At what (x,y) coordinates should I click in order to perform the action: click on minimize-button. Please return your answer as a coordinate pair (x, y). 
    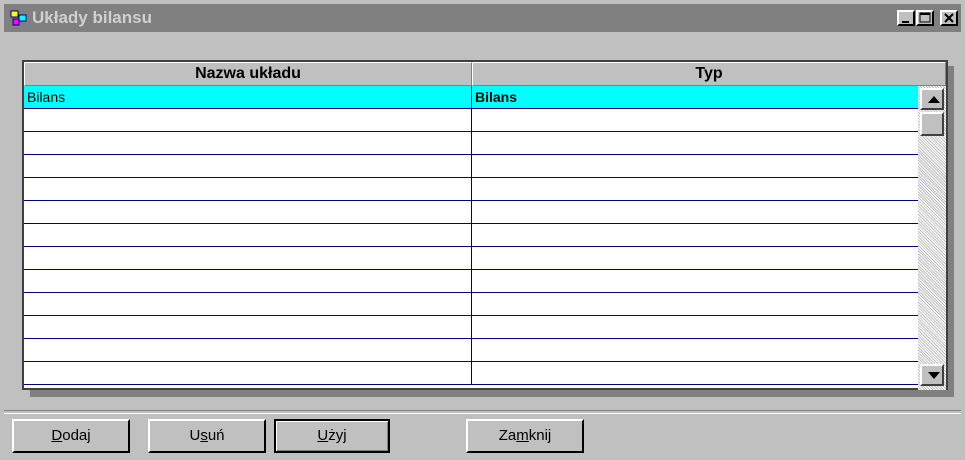
    Looking at the image, I should click on (906, 18).